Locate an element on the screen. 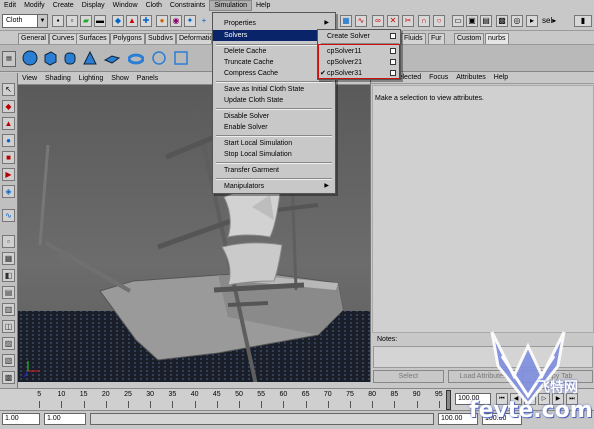 Image resolution: width=594 pixels, height=429 pixels. layout-custom-icon: ▩ is located at coordinates (8, 377).